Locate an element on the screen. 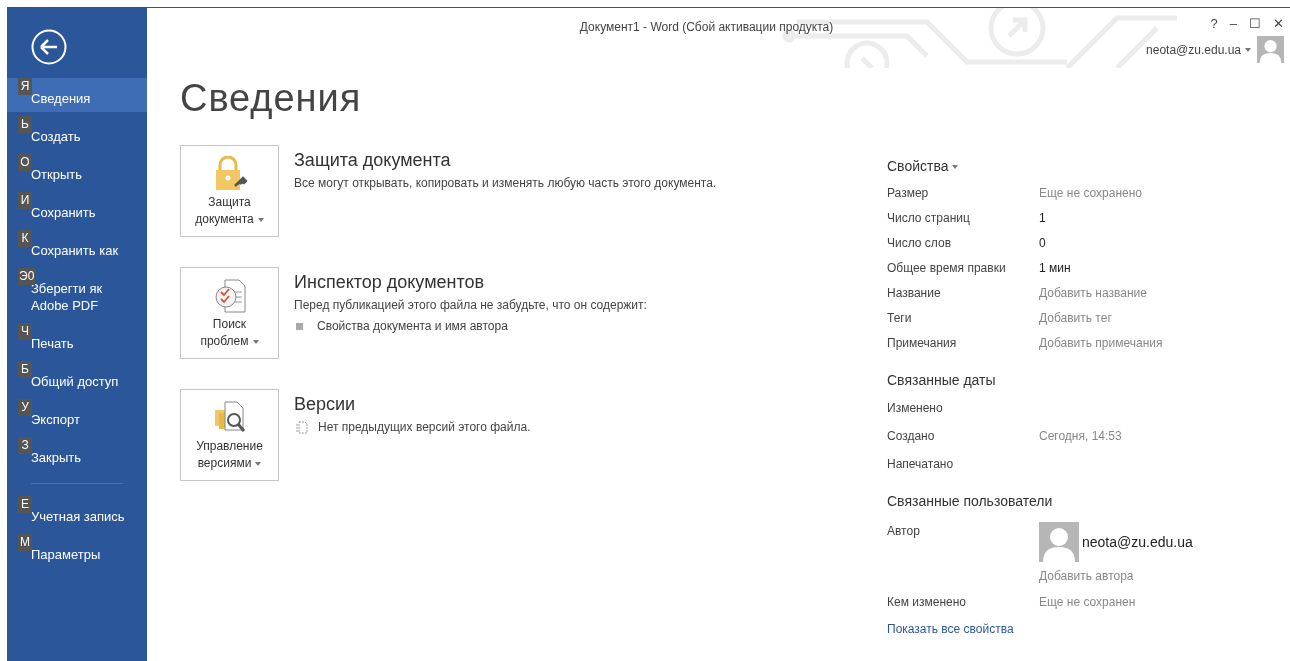  avatar-icon is located at coordinates (1270, 49).